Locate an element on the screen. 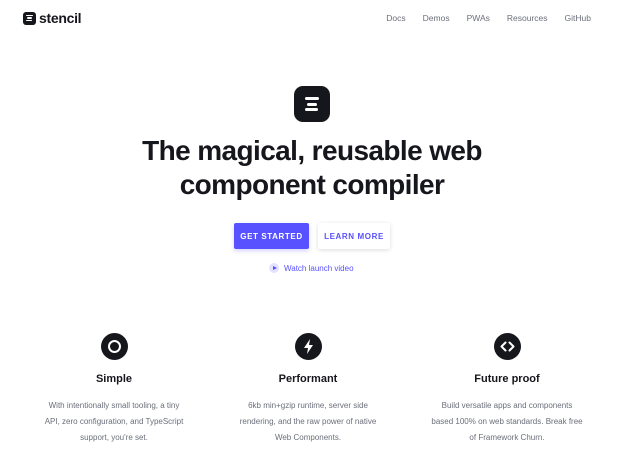 The image size is (624, 470). site-header: stencil Docs Demos PWAs Resources GitHub is located at coordinates (312, 18).